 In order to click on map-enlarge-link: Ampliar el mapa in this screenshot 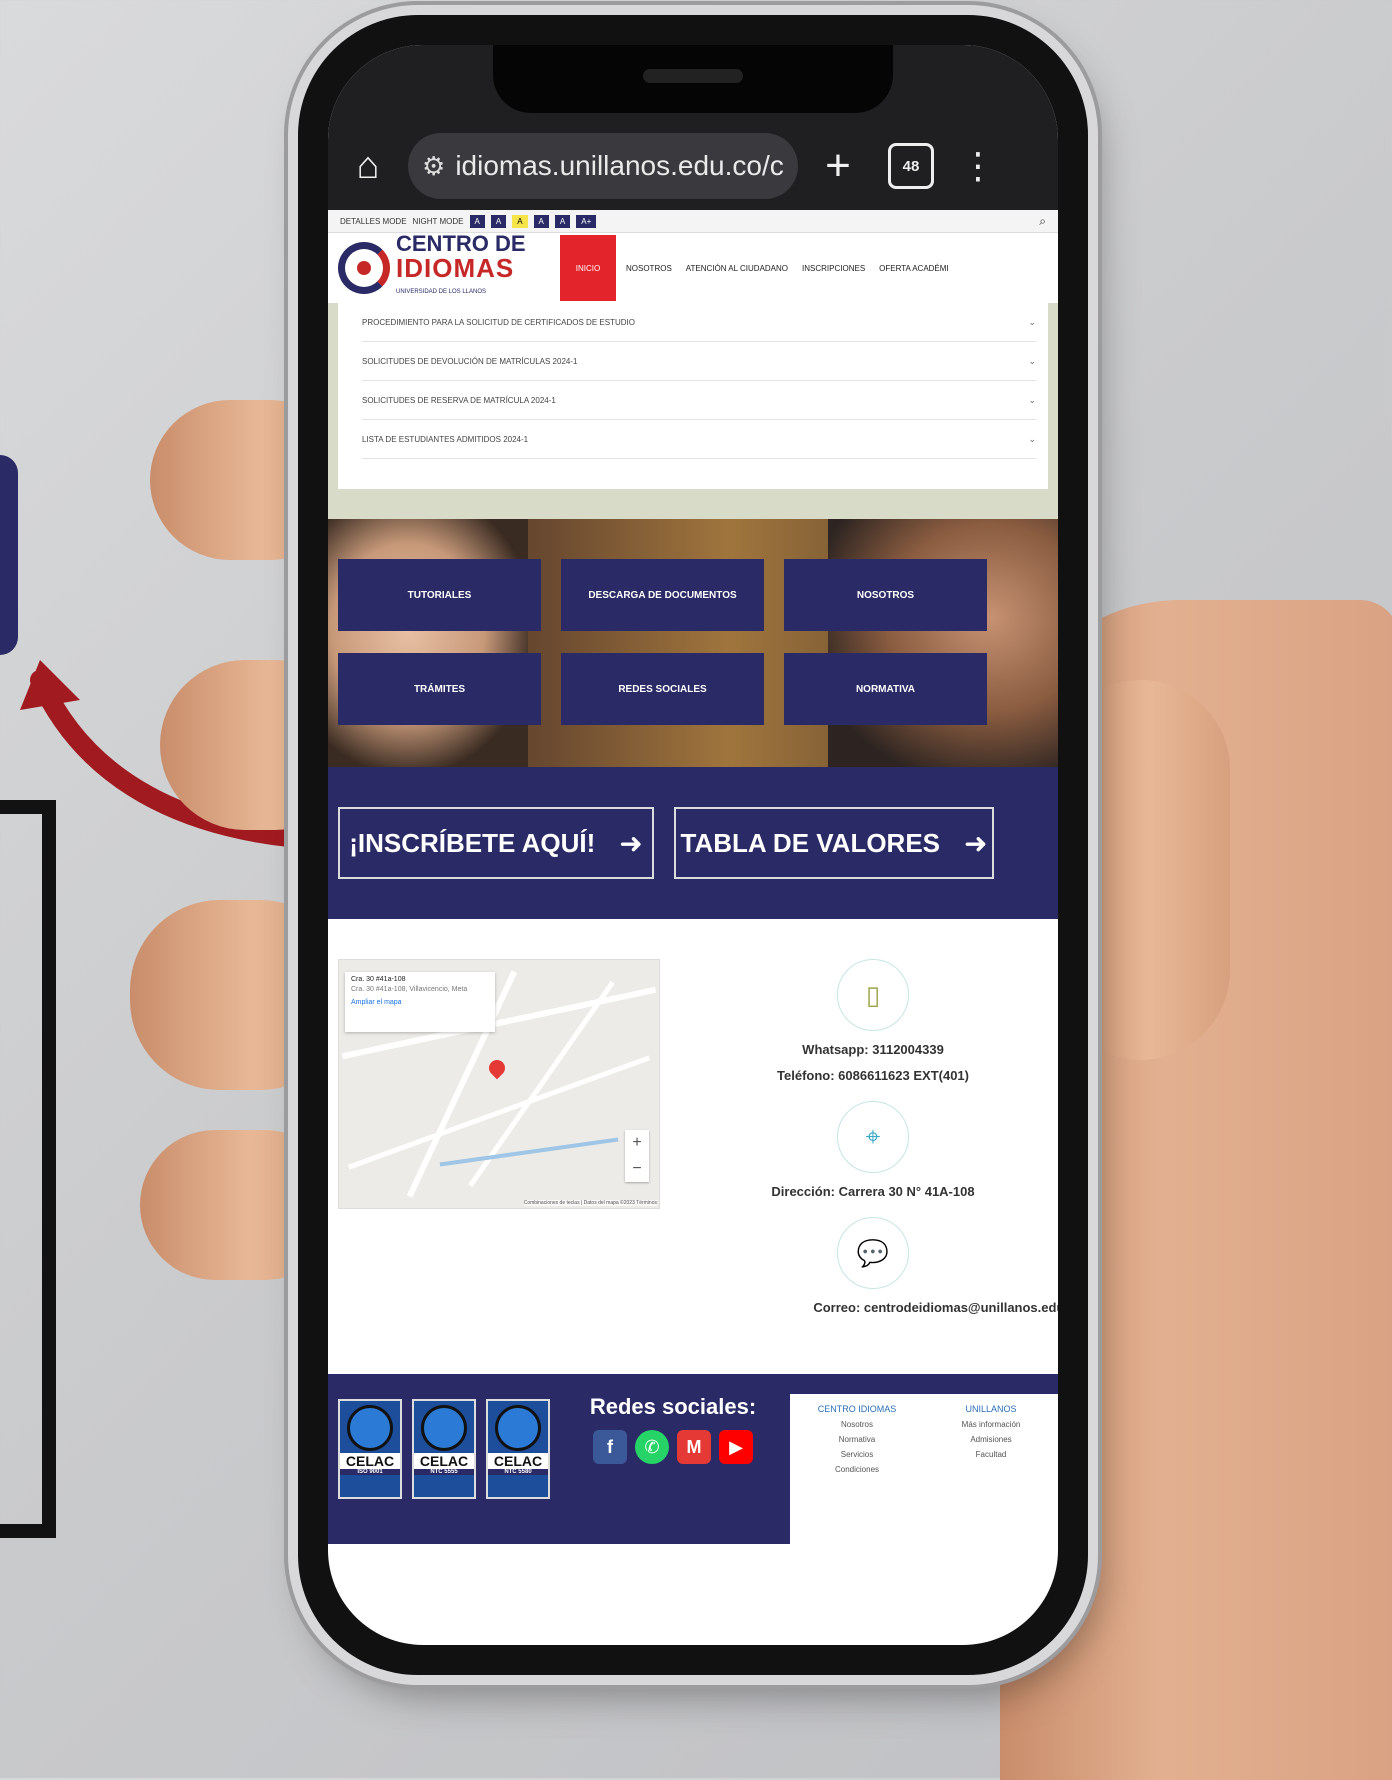, I will do `click(420, 1002)`.